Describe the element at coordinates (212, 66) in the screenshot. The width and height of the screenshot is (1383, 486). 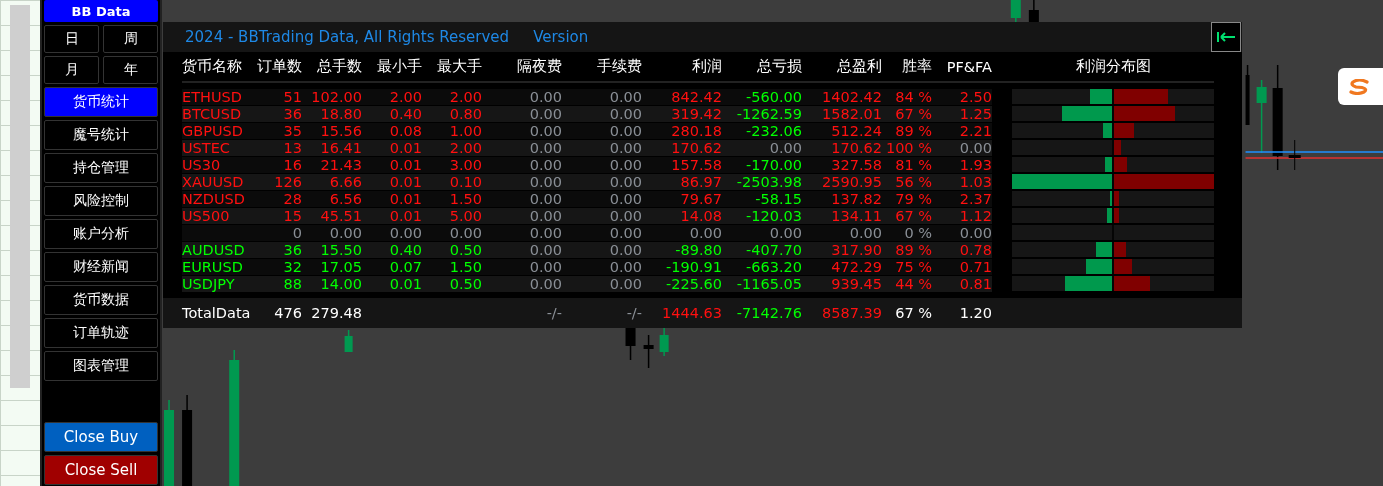
I see `column-header: 货币名称` at that location.